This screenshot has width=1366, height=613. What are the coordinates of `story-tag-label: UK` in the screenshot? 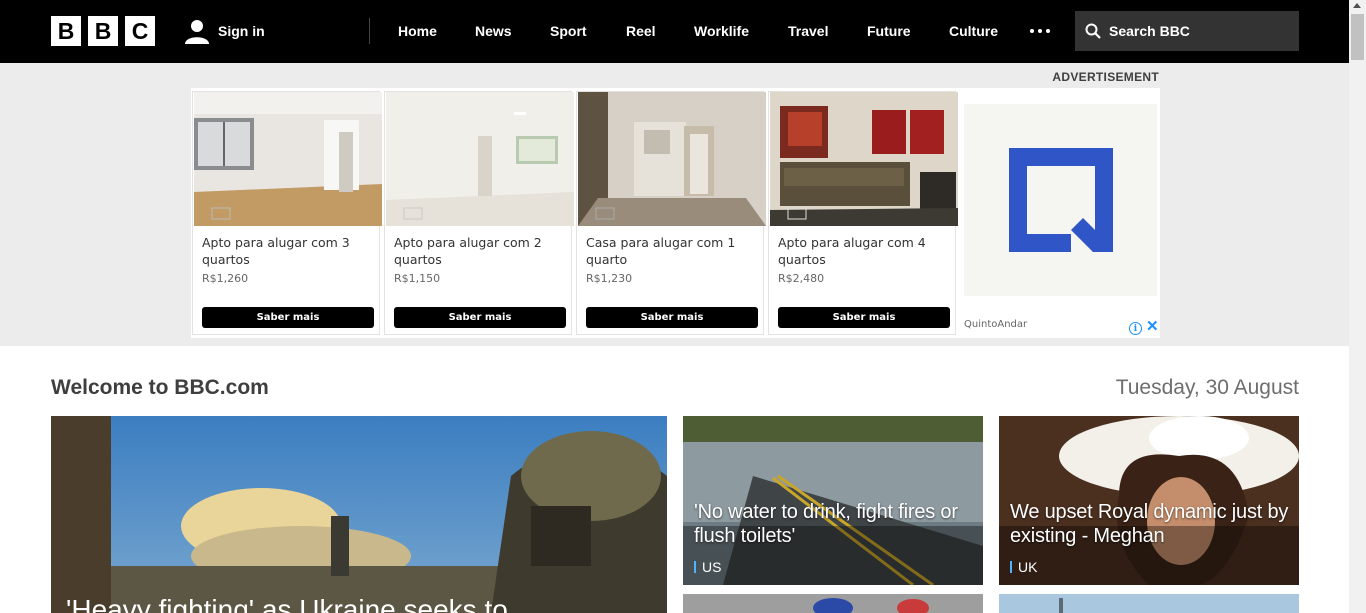 It's located at (1028, 567).